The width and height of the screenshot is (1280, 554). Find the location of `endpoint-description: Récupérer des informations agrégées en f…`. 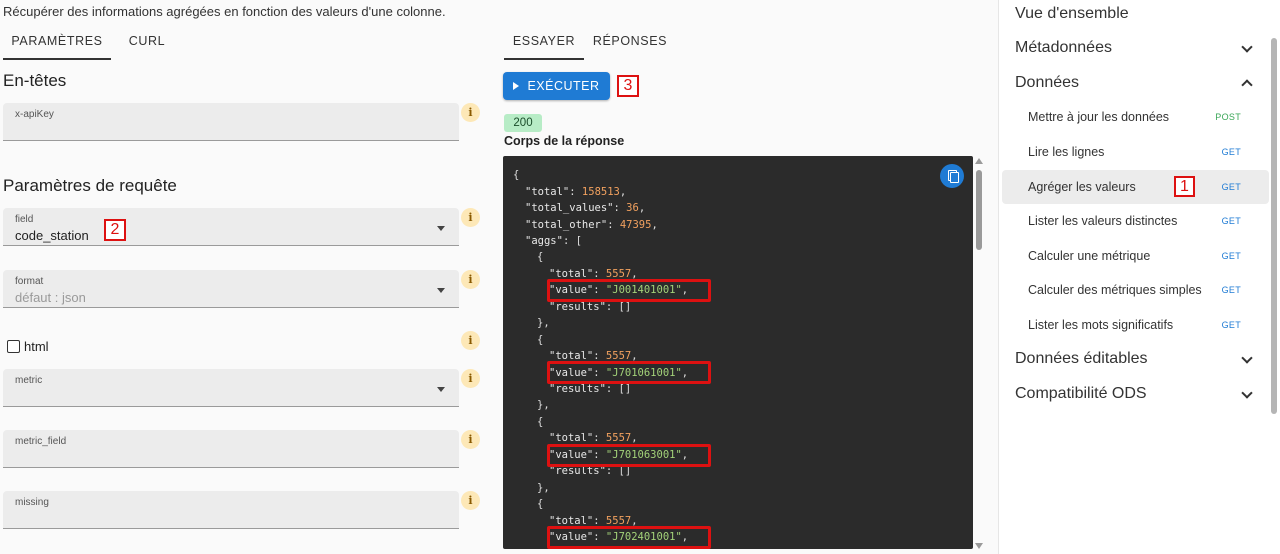

endpoint-description: Récupérer des informations agrégées en f… is located at coordinates (224, 11).